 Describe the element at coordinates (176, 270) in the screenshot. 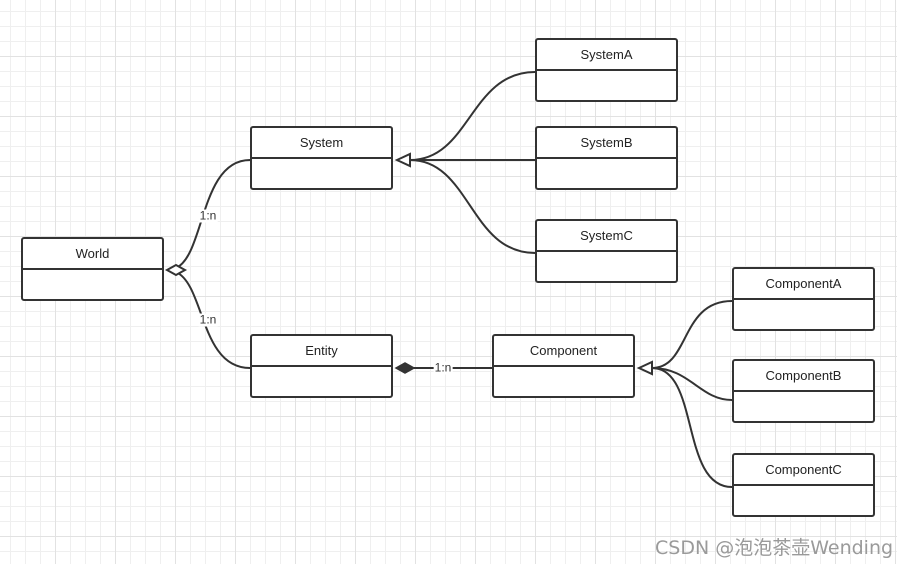

I see `aggregation-diamond-icon` at that location.